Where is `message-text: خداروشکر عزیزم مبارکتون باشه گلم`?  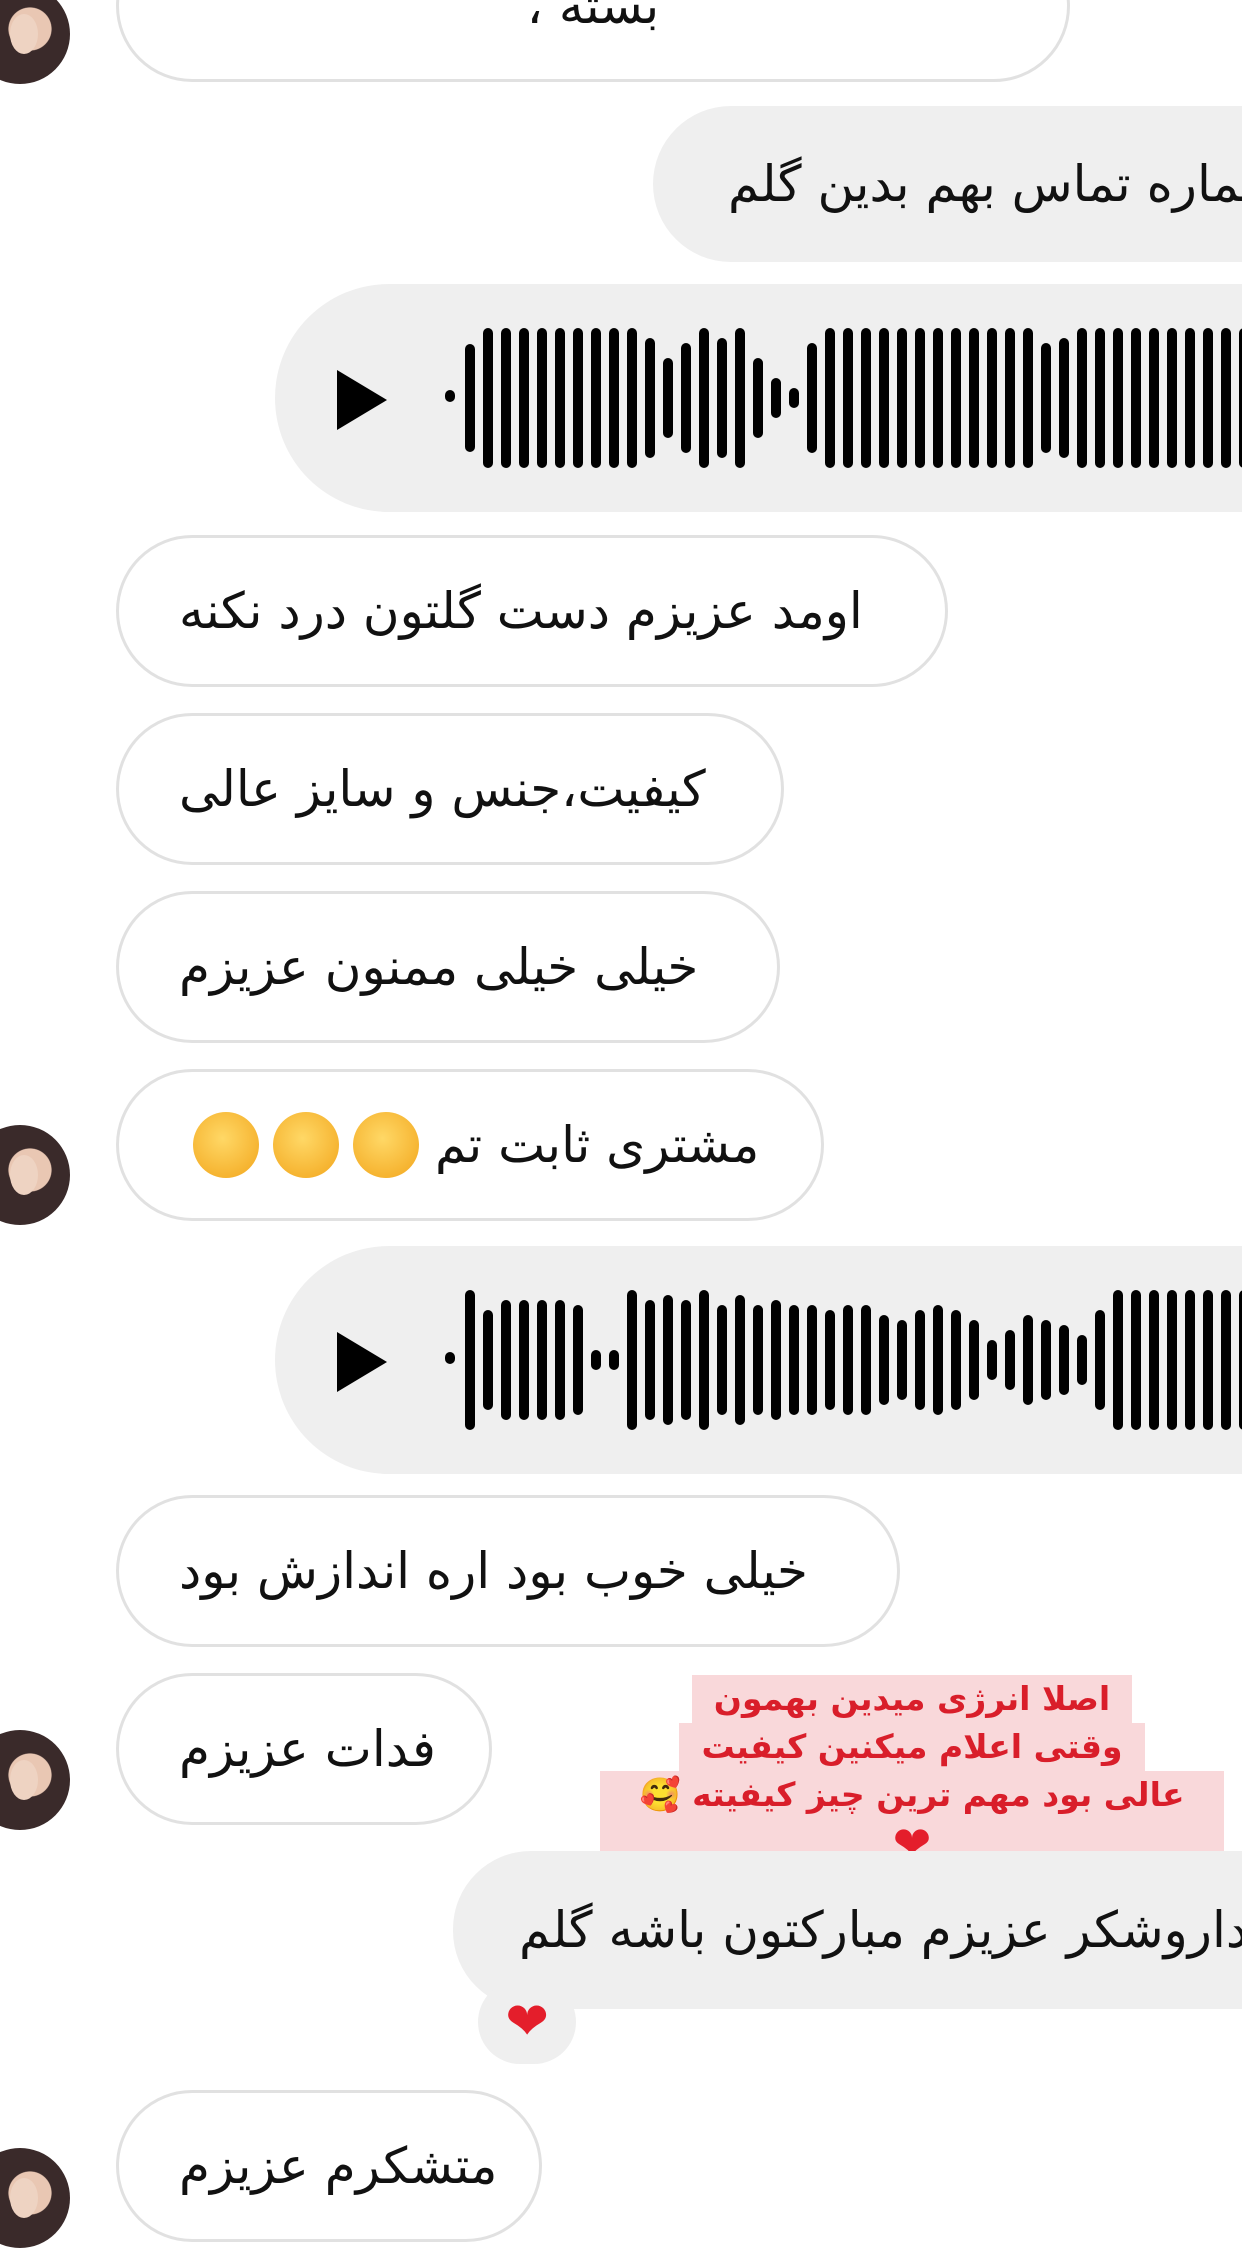 message-text: خداروشکر عزیزم مبارکتون باشه گلم is located at coordinates (880, 1930).